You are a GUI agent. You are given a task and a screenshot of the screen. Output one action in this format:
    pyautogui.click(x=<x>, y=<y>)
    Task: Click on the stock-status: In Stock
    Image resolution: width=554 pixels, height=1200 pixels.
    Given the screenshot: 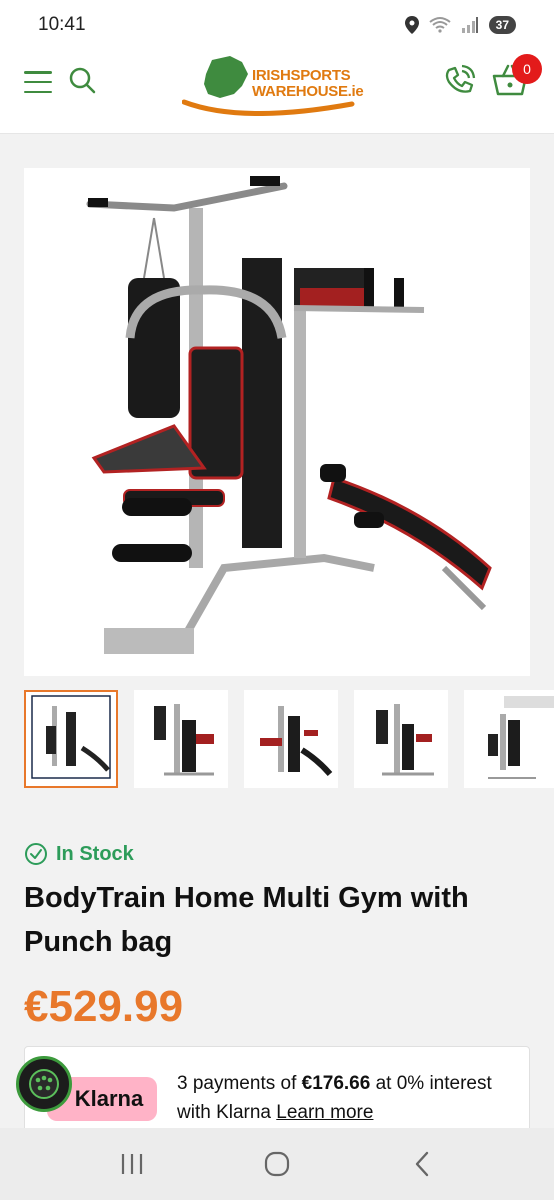 What is the action you would take?
    pyautogui.click(x=79, y=854)
    